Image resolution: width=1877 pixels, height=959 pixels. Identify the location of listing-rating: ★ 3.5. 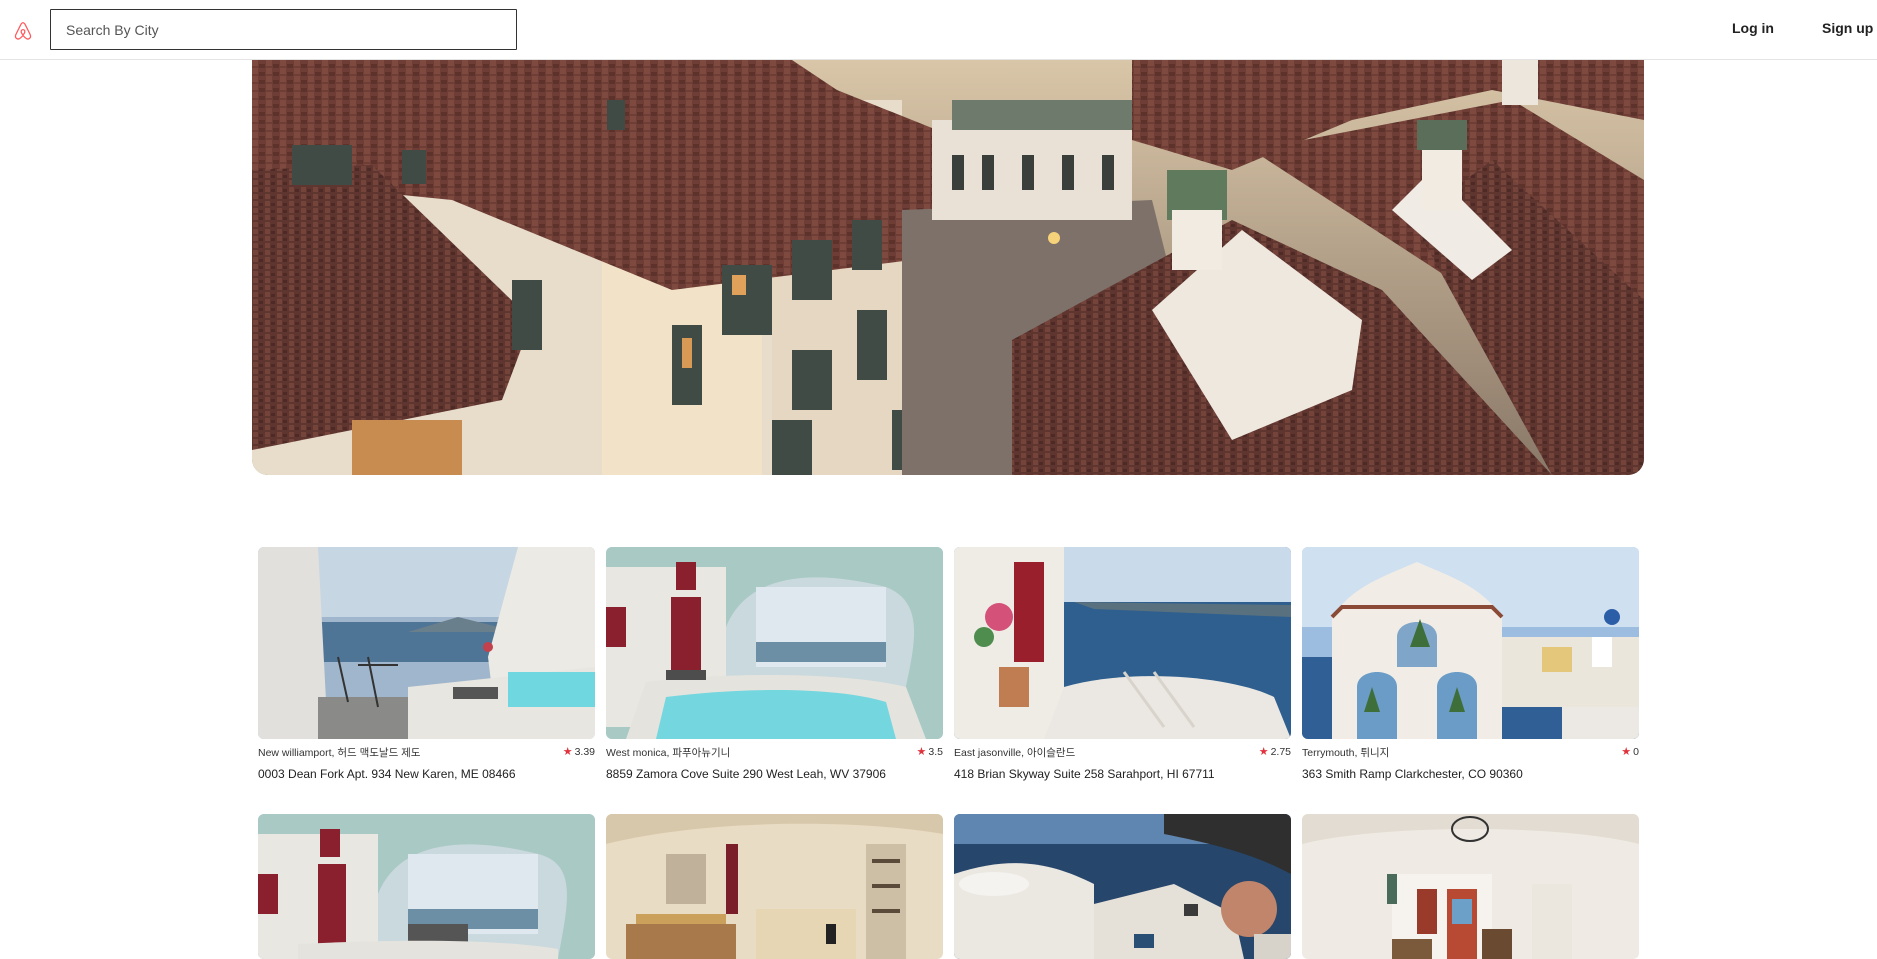
(930, 751).